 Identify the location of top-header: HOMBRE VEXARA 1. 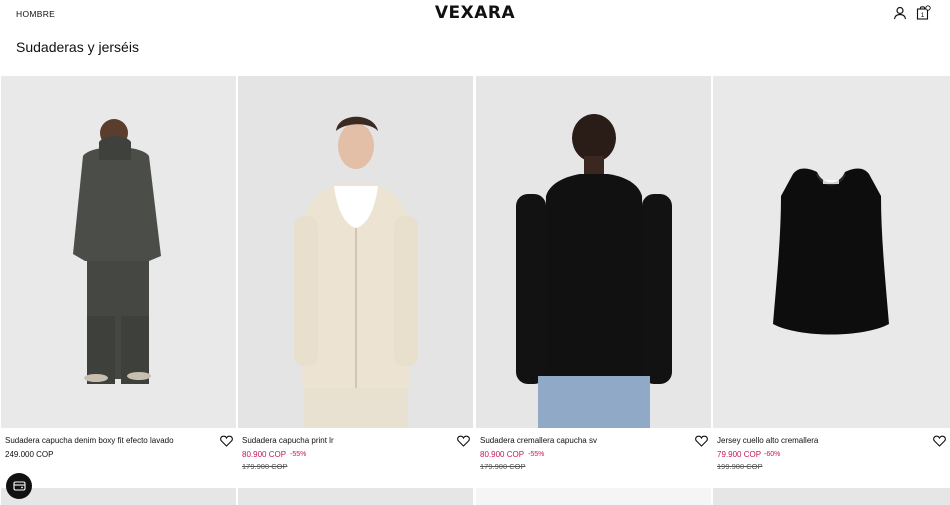
(475, 14).